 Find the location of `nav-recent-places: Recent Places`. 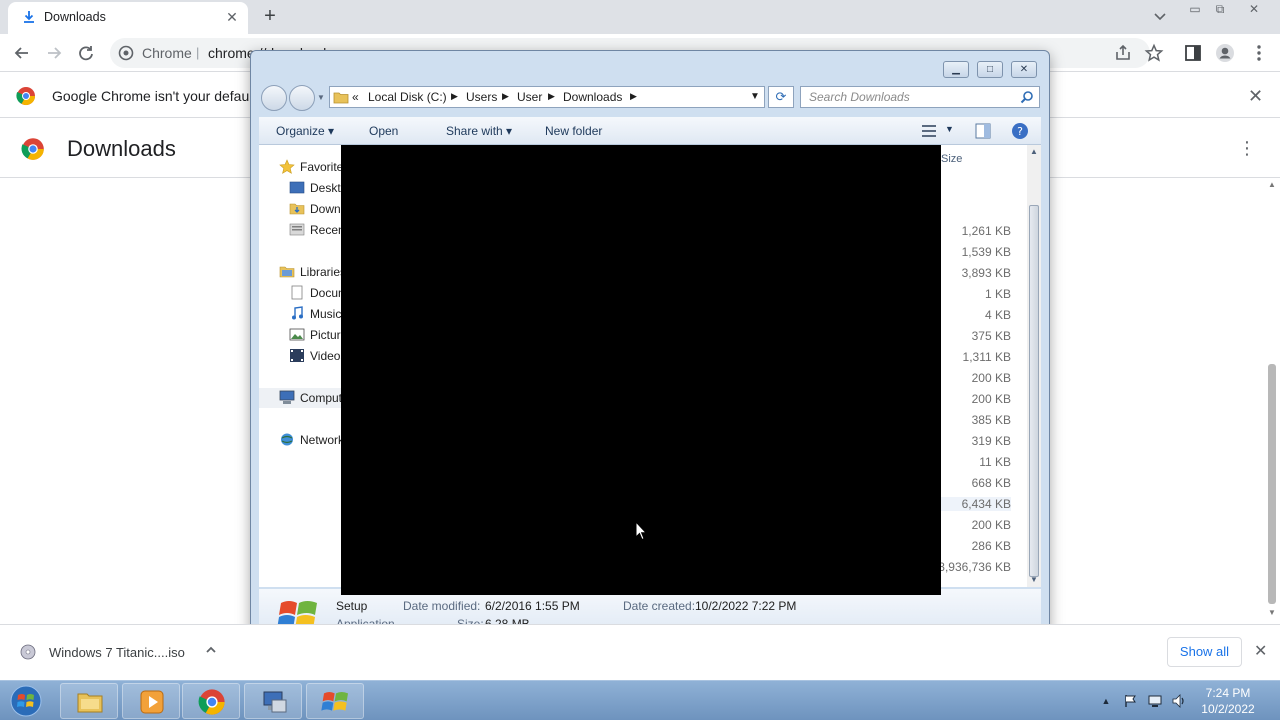

nav-recent-places: Recent Places is located at coordinates (300, 230).